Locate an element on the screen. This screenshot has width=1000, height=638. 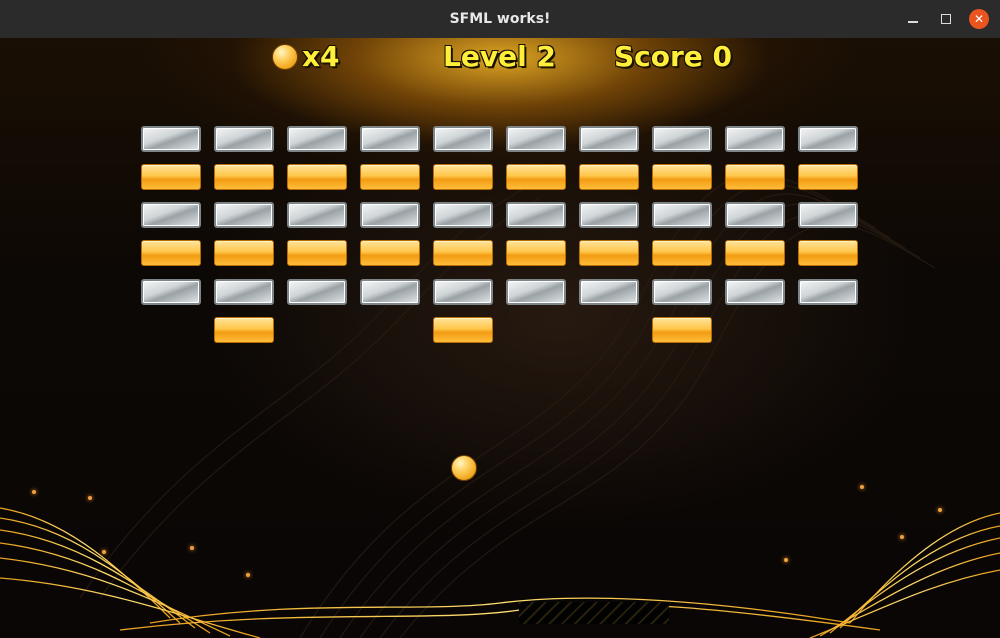
level-label: Level 2 is located at coordinates (499, 56).